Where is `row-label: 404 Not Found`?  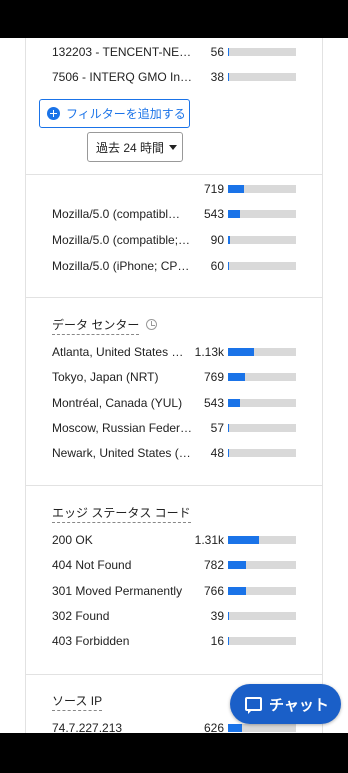
row-label: 404 Not Found is located at coordinates (92, 565).